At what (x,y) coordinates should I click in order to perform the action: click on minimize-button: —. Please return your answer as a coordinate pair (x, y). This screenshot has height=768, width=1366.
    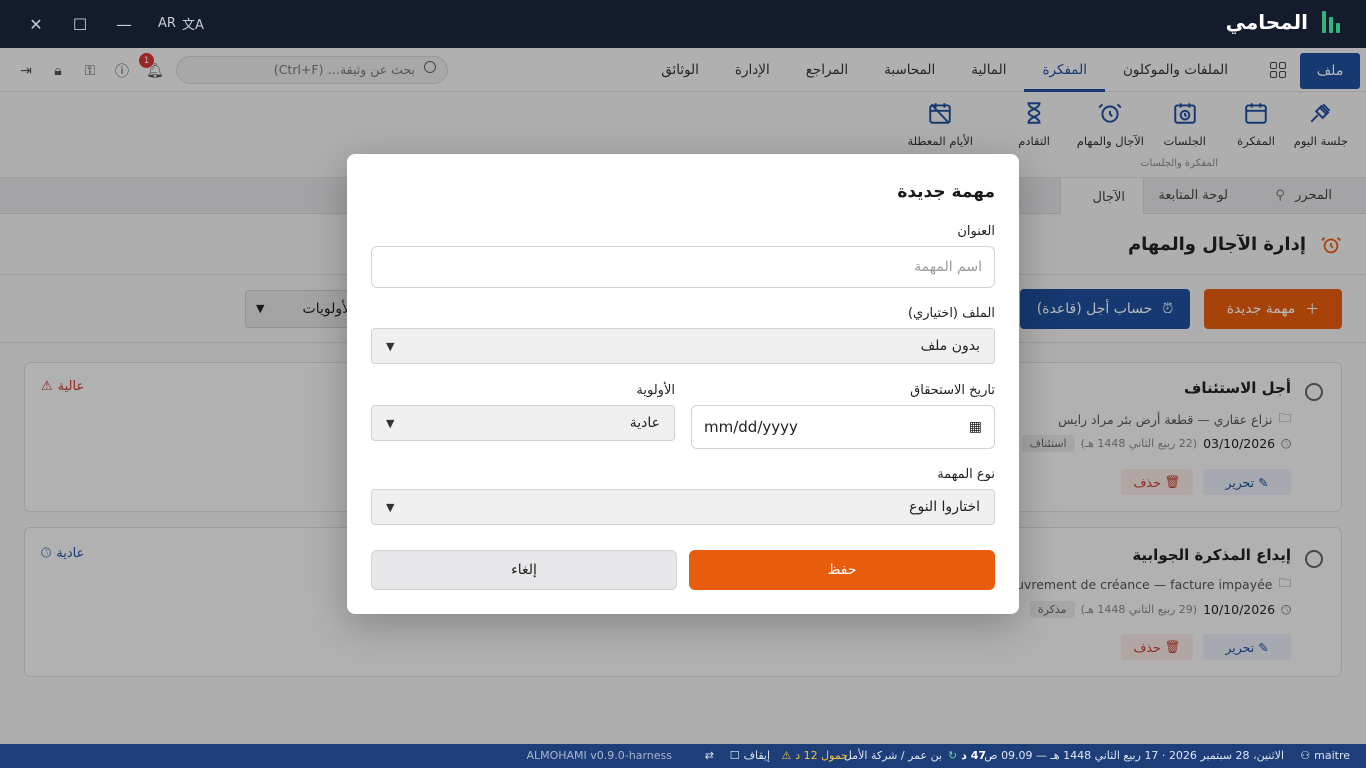
    Looking at the image, I should click on (124, 24).